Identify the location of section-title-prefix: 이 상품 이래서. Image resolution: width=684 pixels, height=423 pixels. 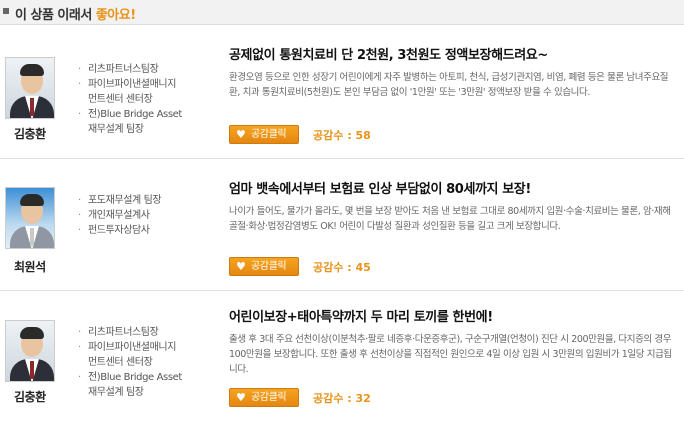
(53, 15).